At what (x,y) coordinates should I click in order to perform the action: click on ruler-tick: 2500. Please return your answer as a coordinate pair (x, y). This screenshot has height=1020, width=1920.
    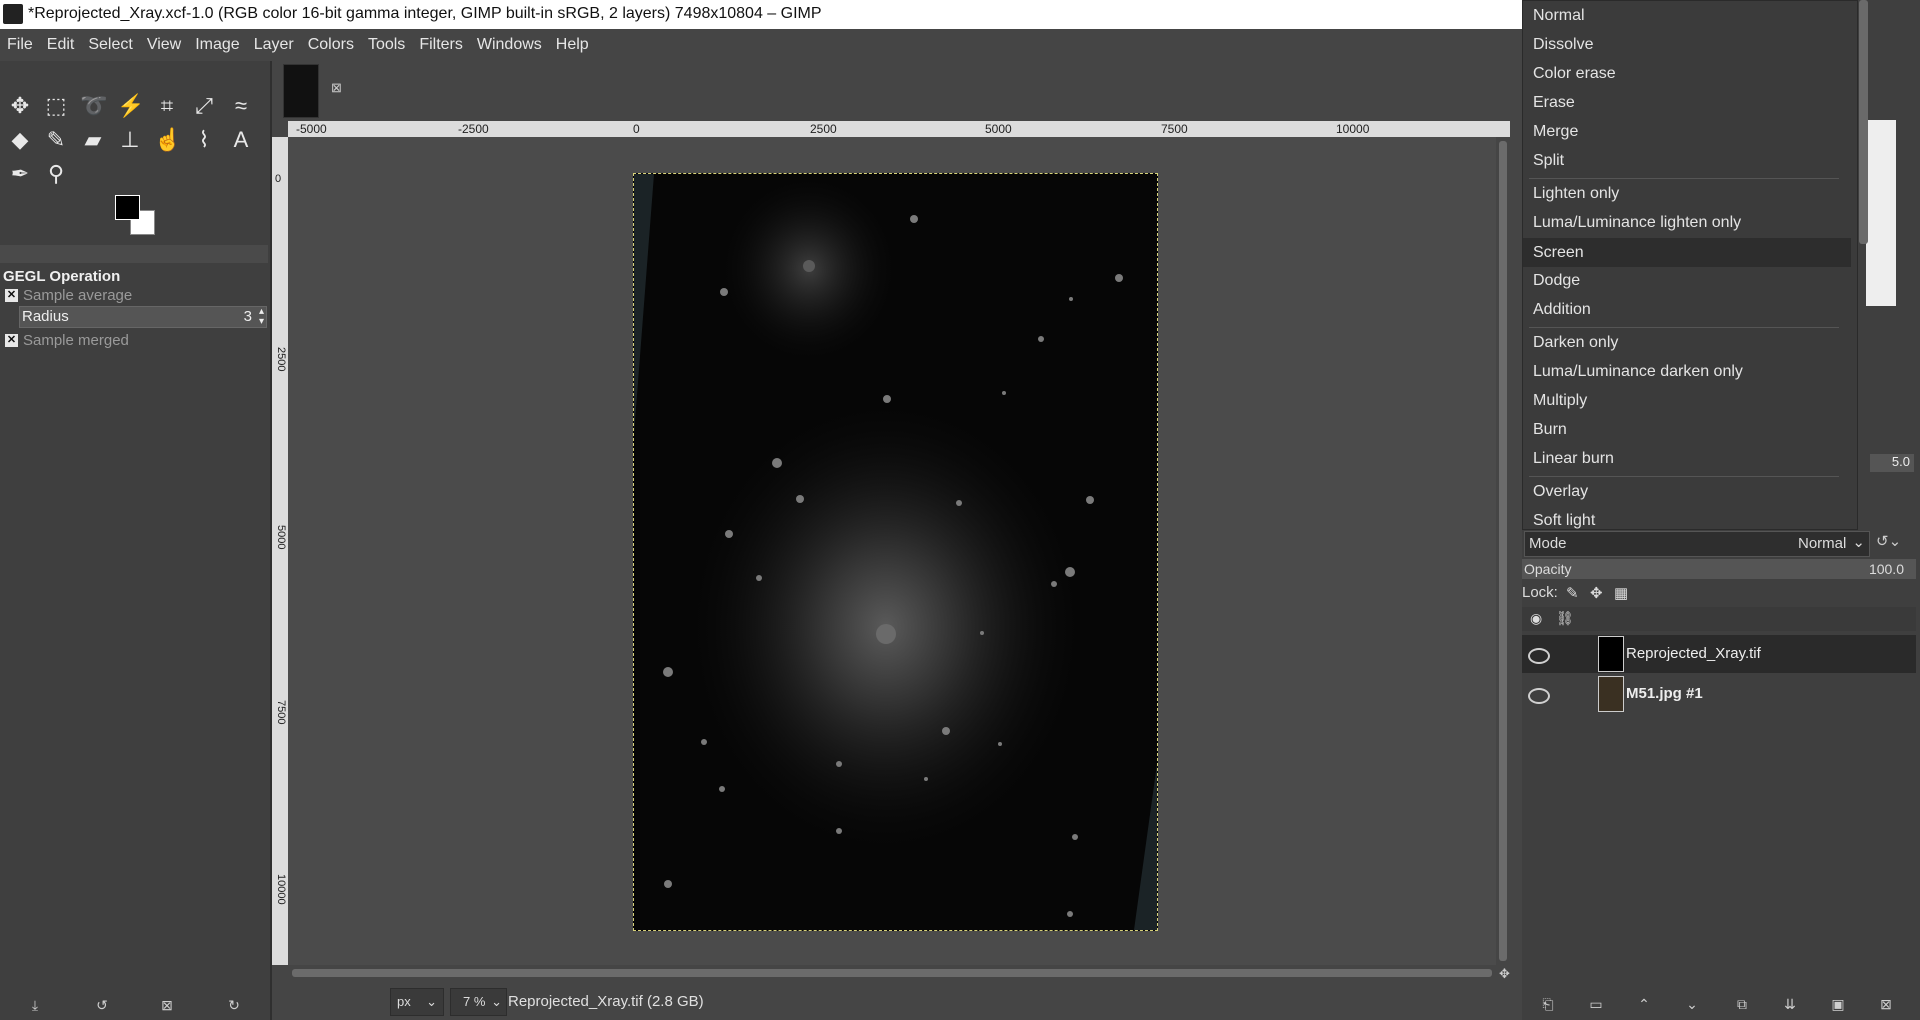
    Looking at the image, I should click on (823, 129).